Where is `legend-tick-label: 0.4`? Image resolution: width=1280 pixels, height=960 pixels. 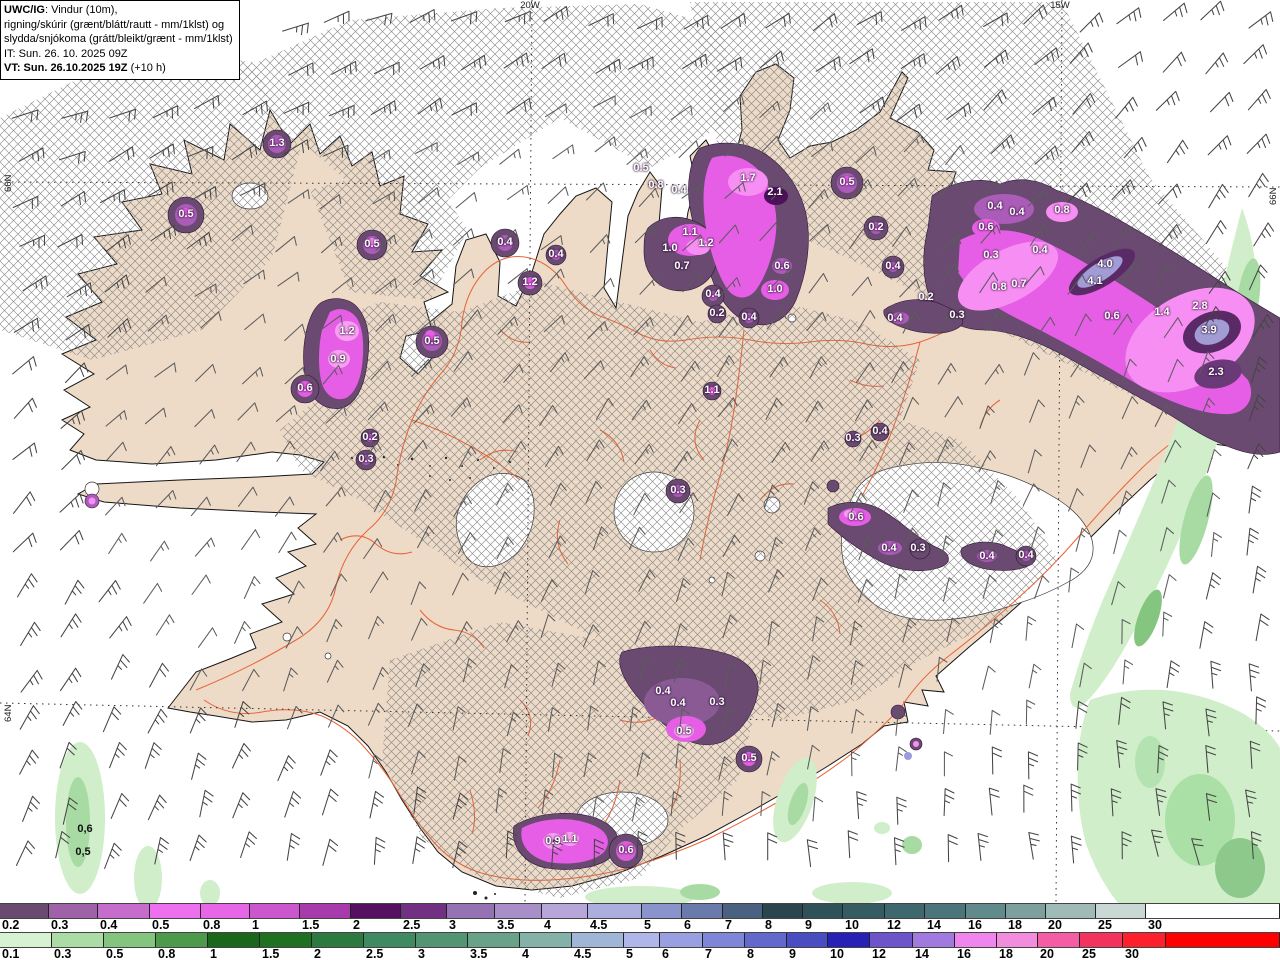
legend-tick-label: 0.4 is located at coordinates (109, 925).